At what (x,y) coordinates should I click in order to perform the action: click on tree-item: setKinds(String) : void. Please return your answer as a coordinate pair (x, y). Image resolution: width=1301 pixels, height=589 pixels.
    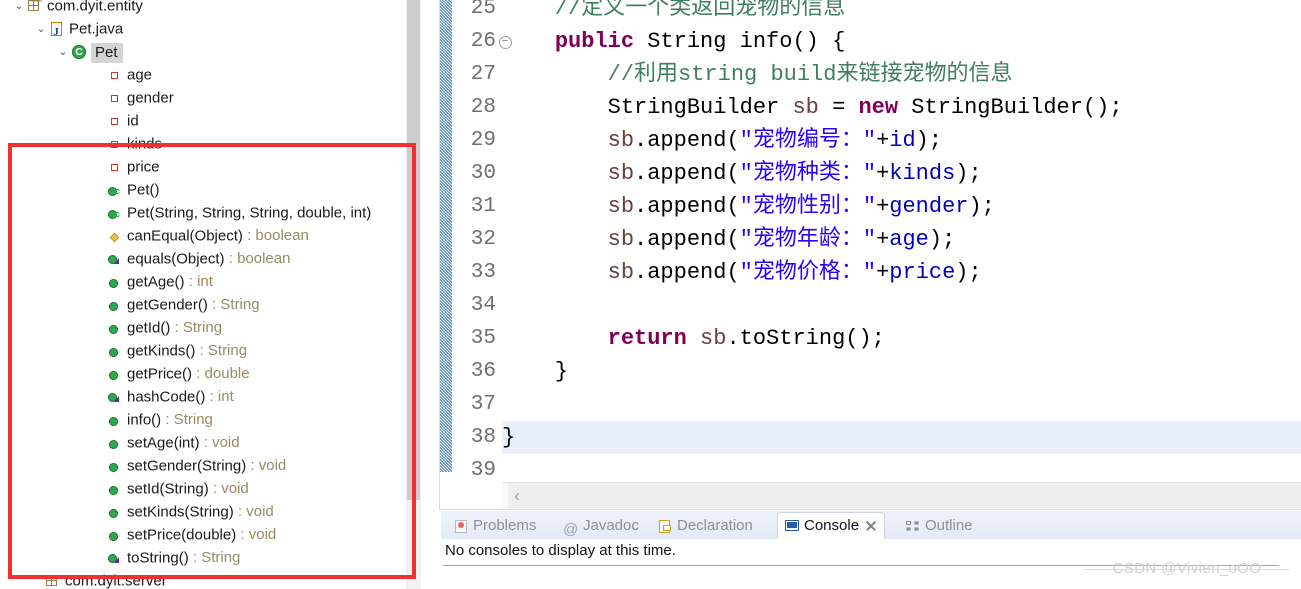
    Looking at the image, I should click on (210, 511).